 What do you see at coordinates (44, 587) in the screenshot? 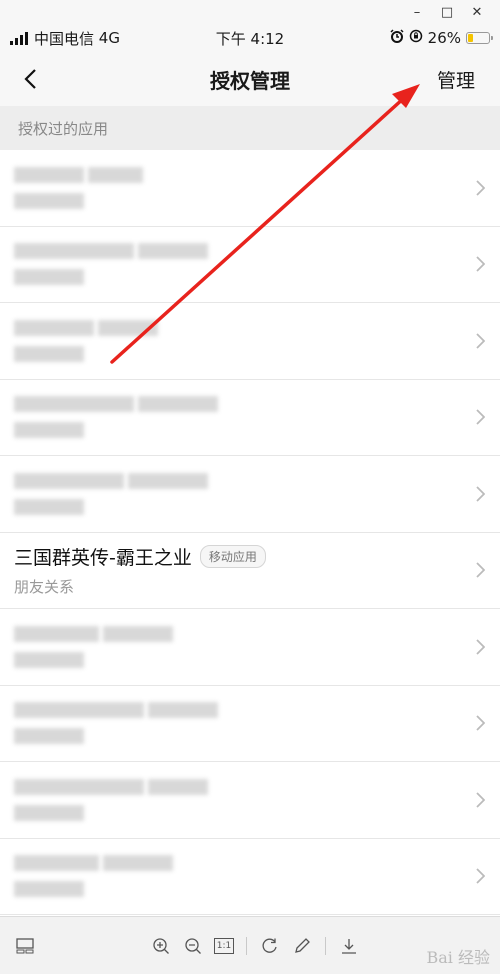
I see `permission-label: 朋友关系` at bounding box center [44, 587].